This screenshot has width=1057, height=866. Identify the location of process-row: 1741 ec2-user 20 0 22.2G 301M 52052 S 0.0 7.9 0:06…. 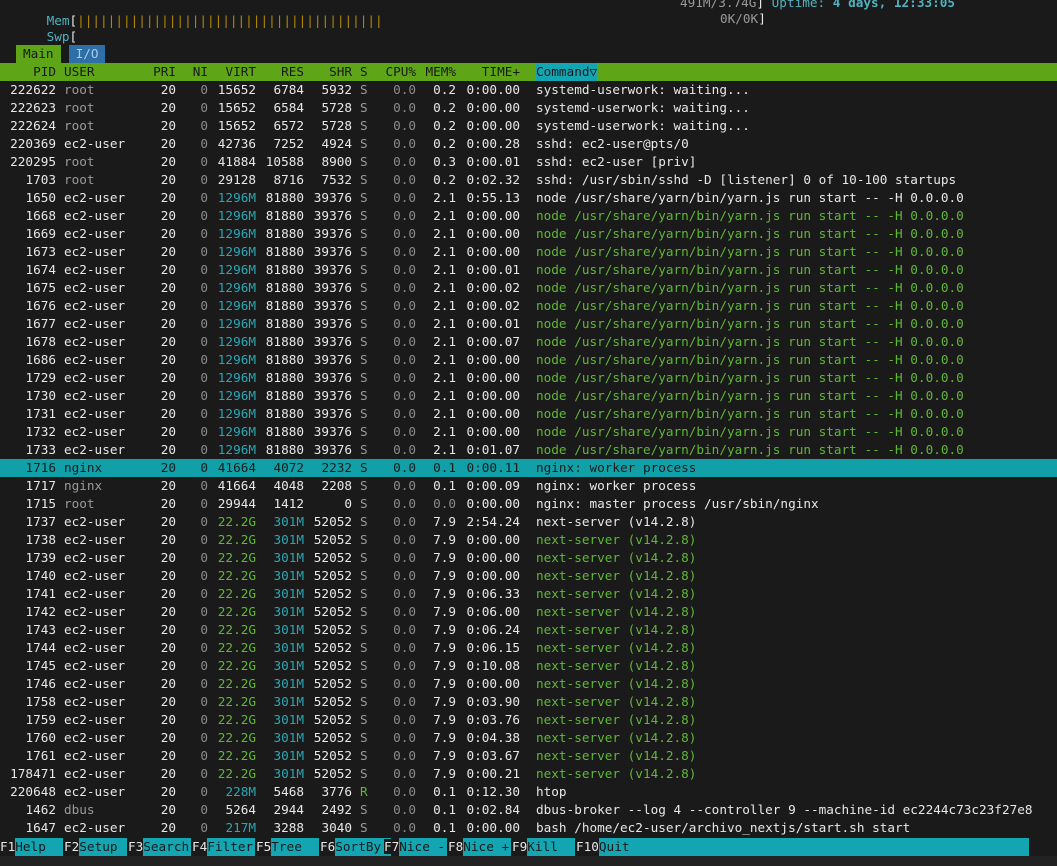
(528, 594).